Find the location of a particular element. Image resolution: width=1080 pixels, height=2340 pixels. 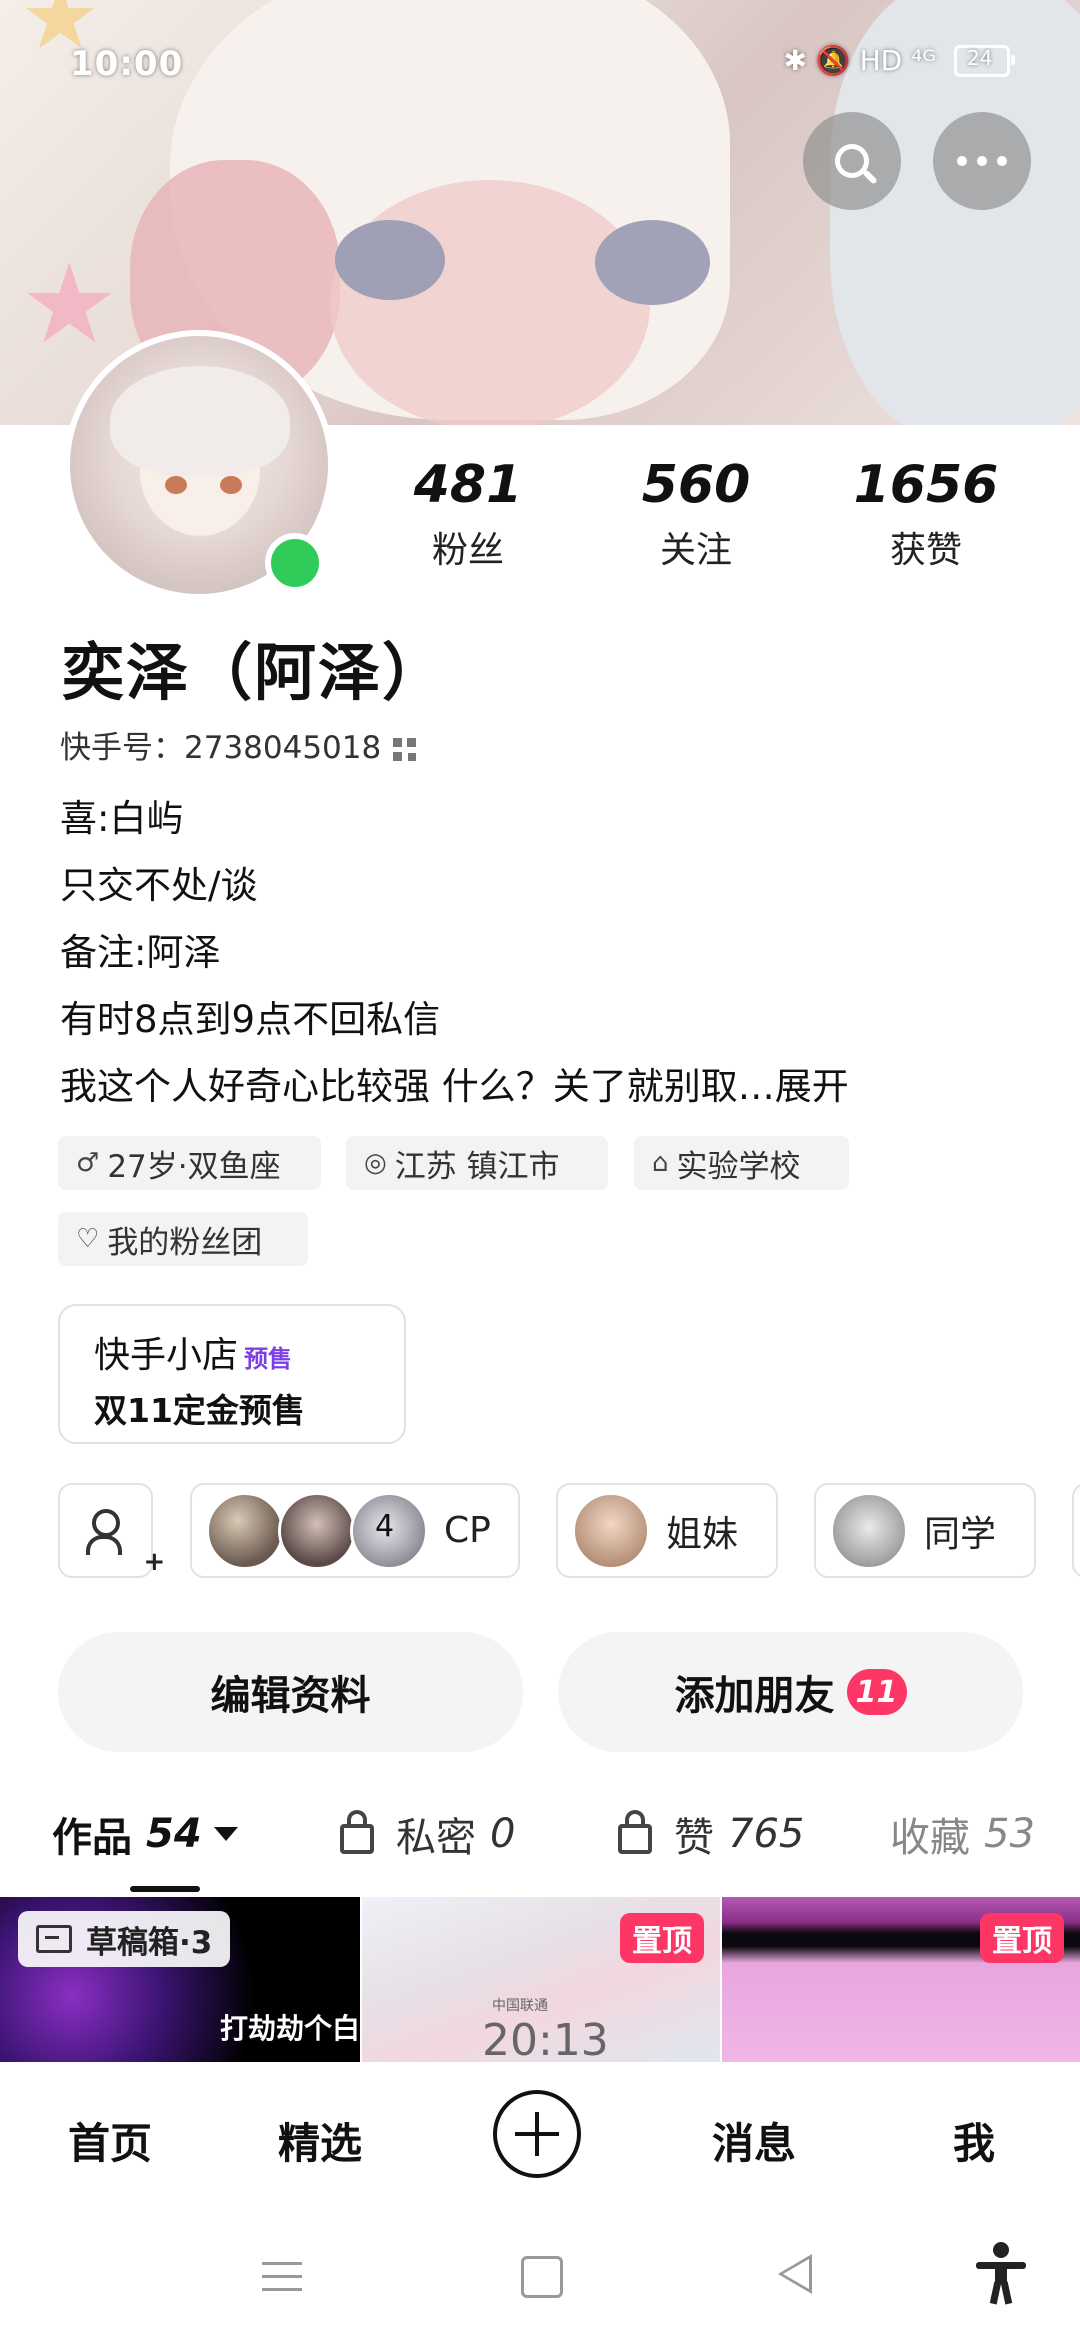

caret-down-icon is located at coordinates (225, 1834).